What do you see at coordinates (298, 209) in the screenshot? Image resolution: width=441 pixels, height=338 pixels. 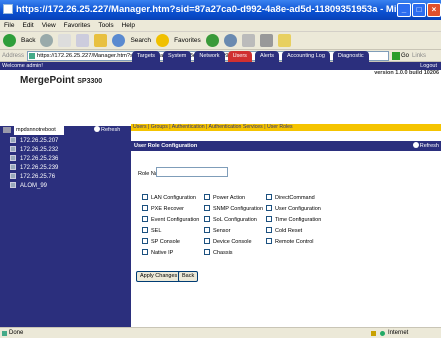 I see `perm-label: User Configuration` at bounding box center [298, 209].